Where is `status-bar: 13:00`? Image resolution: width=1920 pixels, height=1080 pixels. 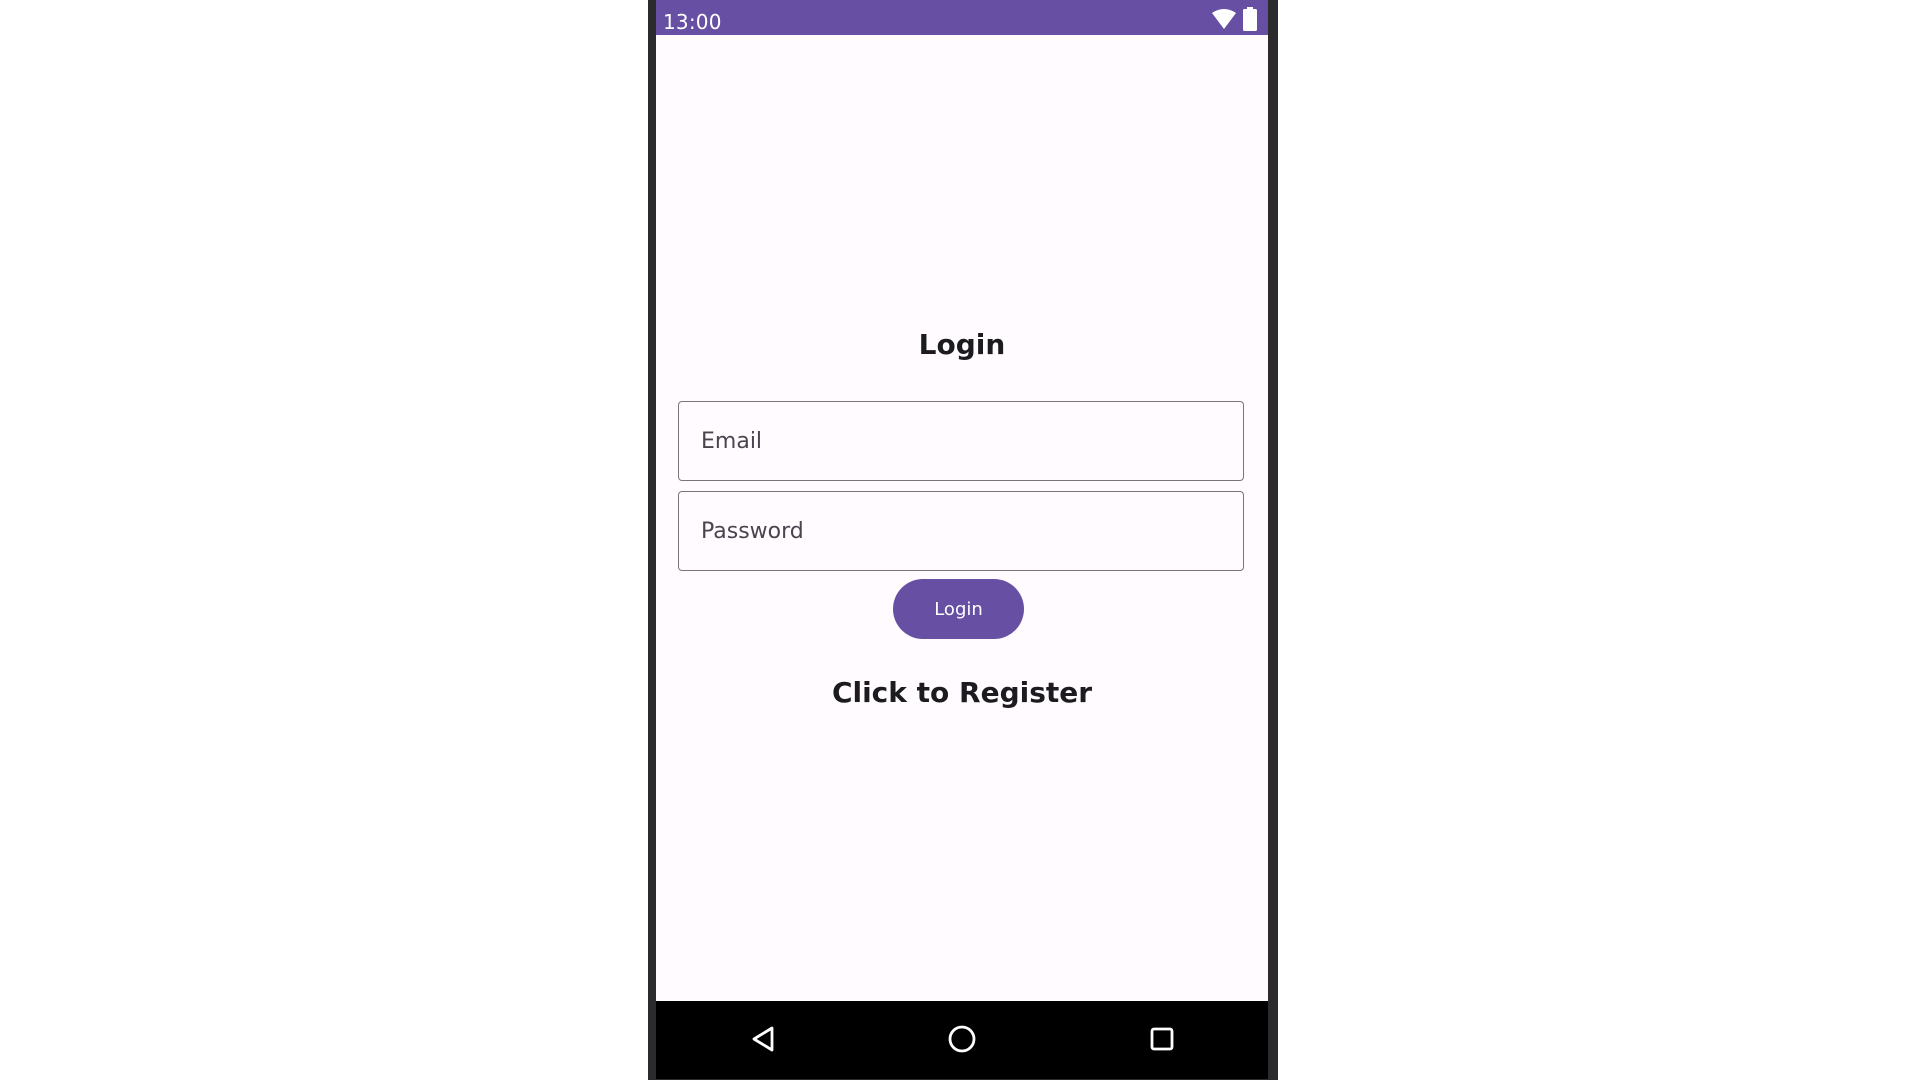
status-bar: 13:00 is located at coordinates (962, 17).